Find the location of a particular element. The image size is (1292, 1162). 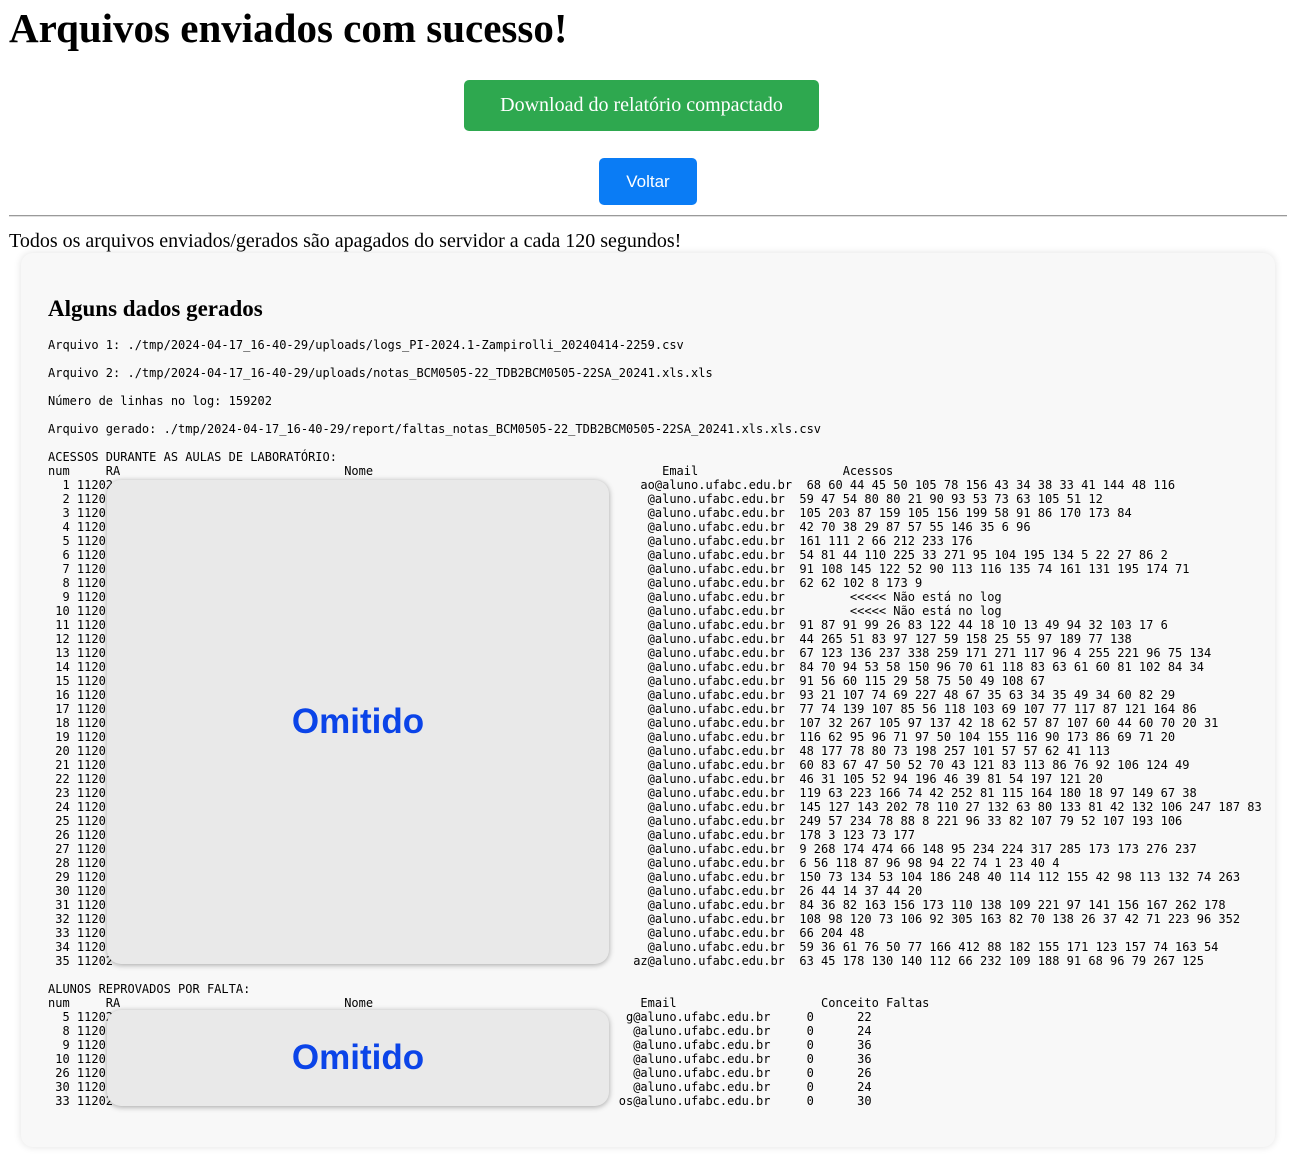

download-report-button: Download do relatório compactado is located at coordinates (641, 105).